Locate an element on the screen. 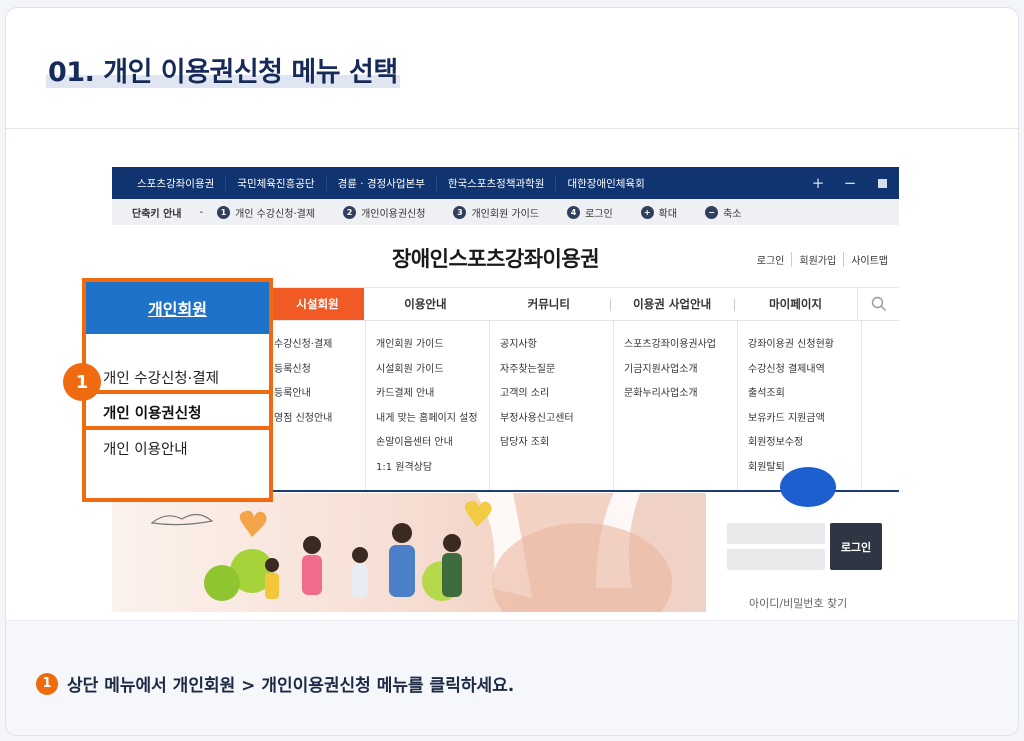 The image size is (1024, 741). hero-banner is located at coordinates (409, 552).